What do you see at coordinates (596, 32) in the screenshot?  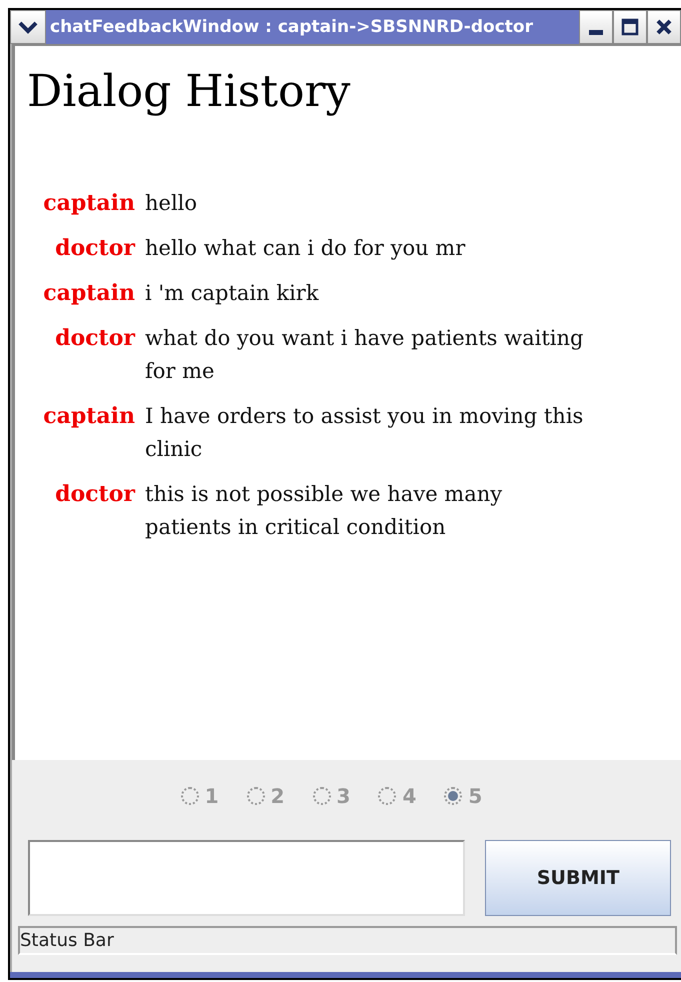 I see `minimize-icon` at bounding box center [596, 32].